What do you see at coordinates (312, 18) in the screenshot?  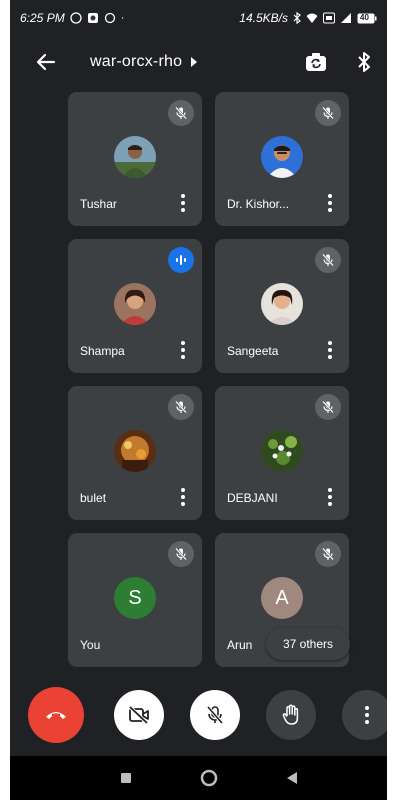 I see `wifi-icon` at bounding box center [312, 18].